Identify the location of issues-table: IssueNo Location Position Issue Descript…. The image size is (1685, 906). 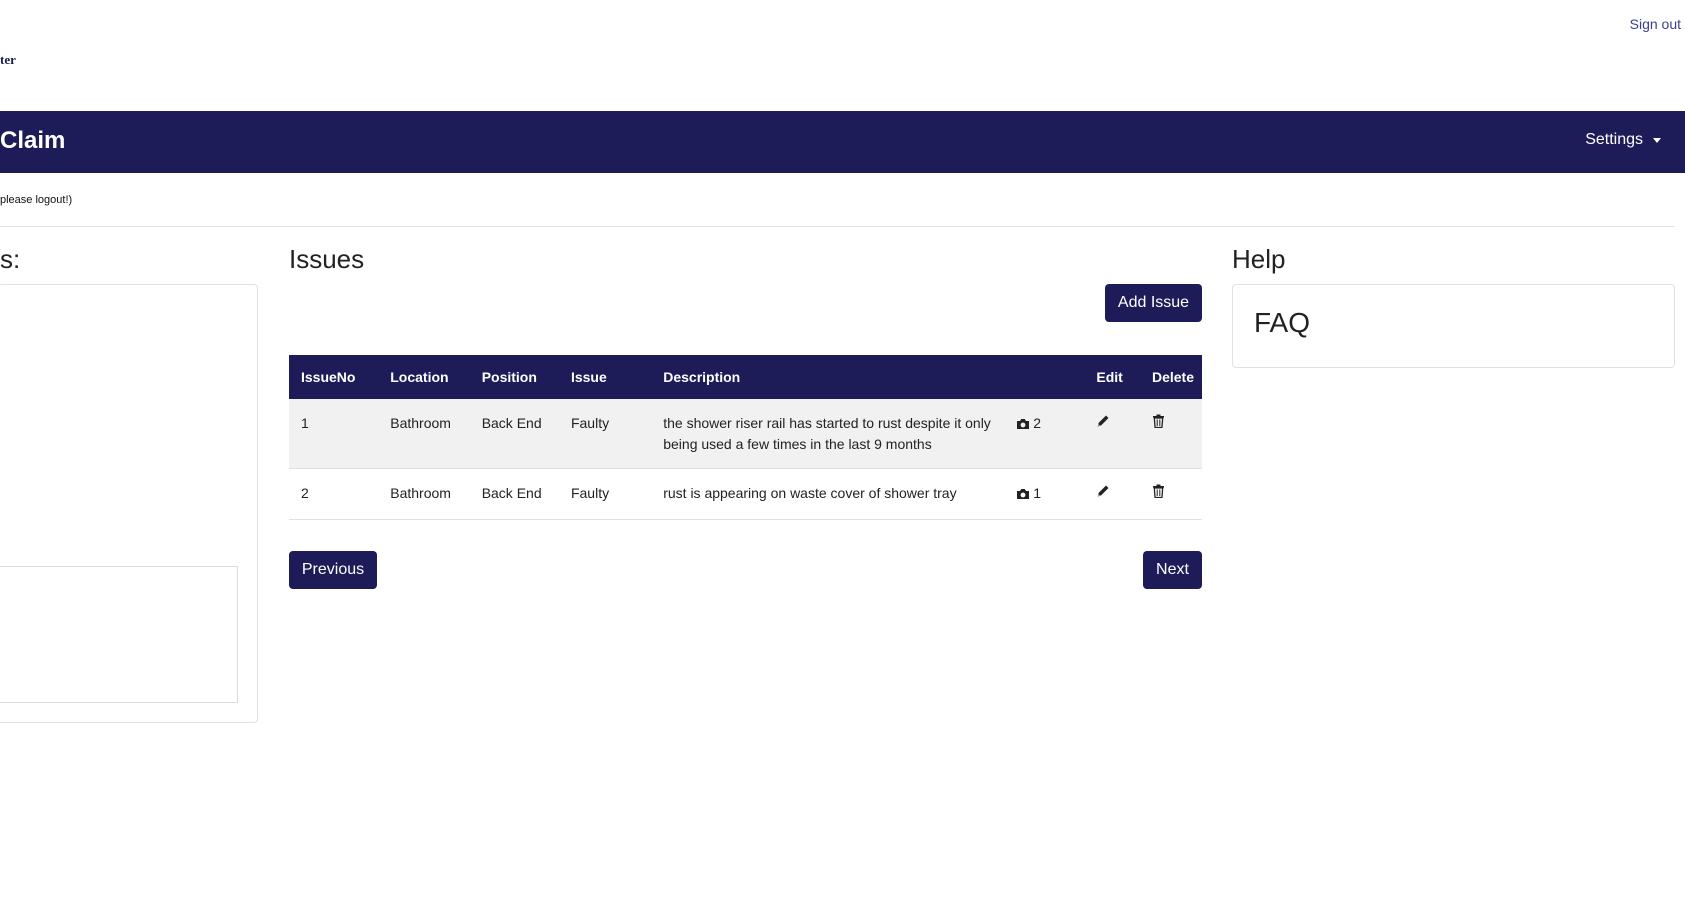
(745, 437).